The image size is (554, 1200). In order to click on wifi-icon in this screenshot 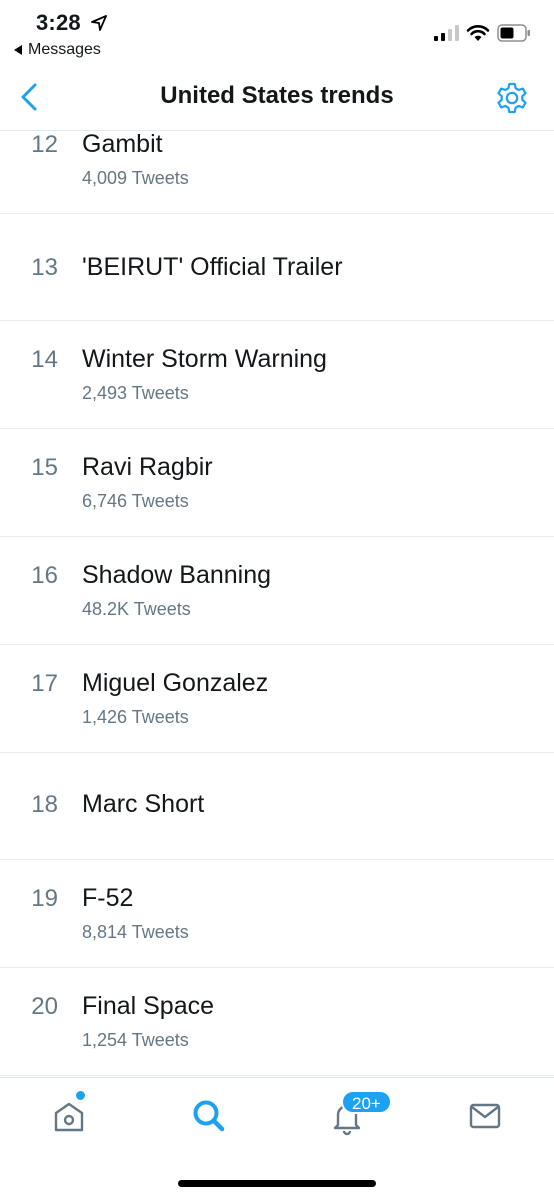, I will do `click(478, 33)`.